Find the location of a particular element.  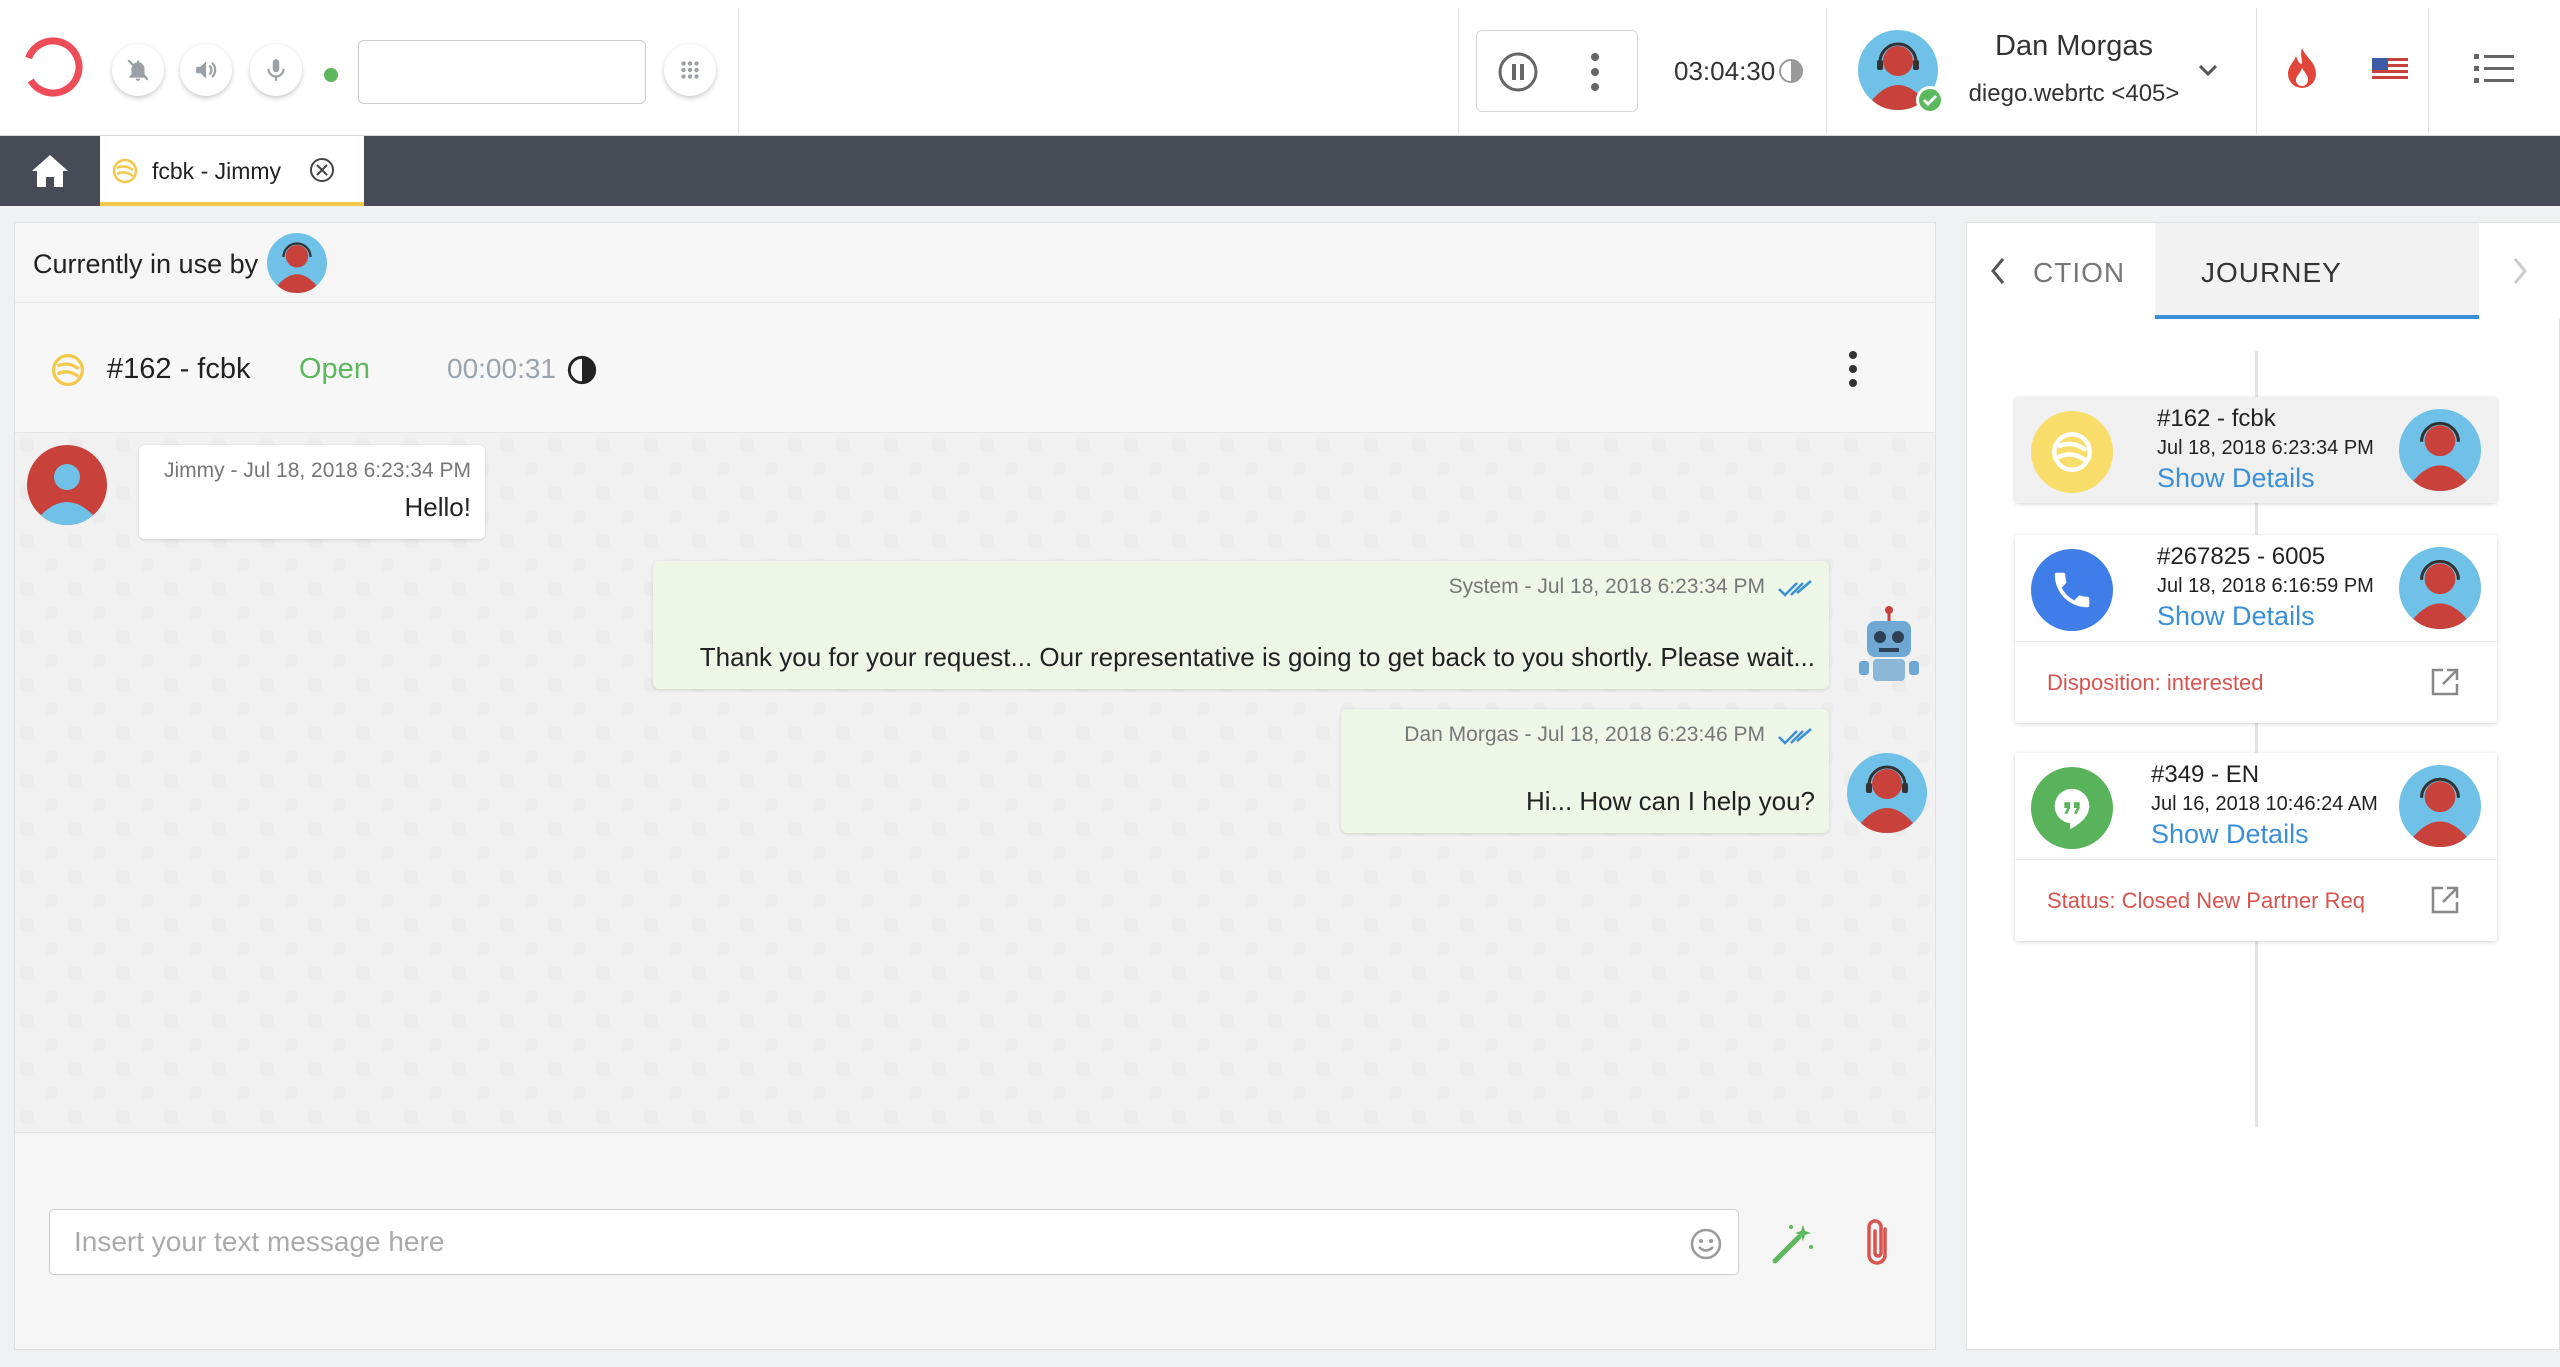

ticket-timer: 00:00:31 is located at coordinates (501, 368).